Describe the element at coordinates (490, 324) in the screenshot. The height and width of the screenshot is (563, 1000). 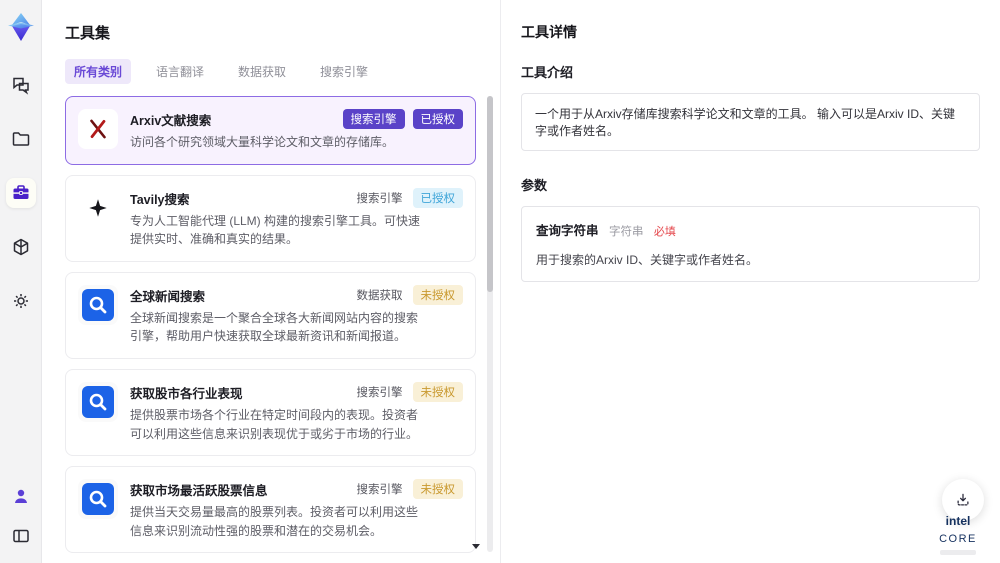
I see `scrollbar-track` at that location.